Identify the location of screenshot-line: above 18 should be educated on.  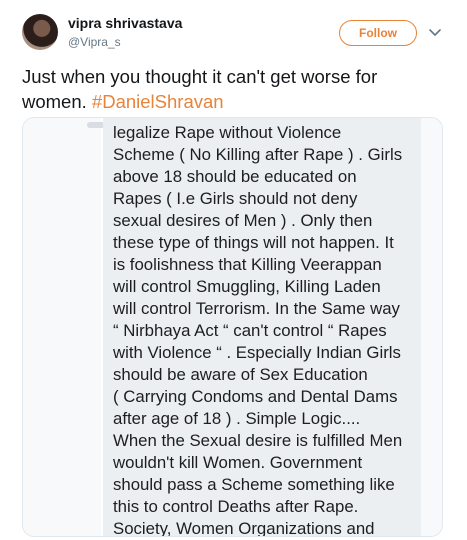
(235, 176).